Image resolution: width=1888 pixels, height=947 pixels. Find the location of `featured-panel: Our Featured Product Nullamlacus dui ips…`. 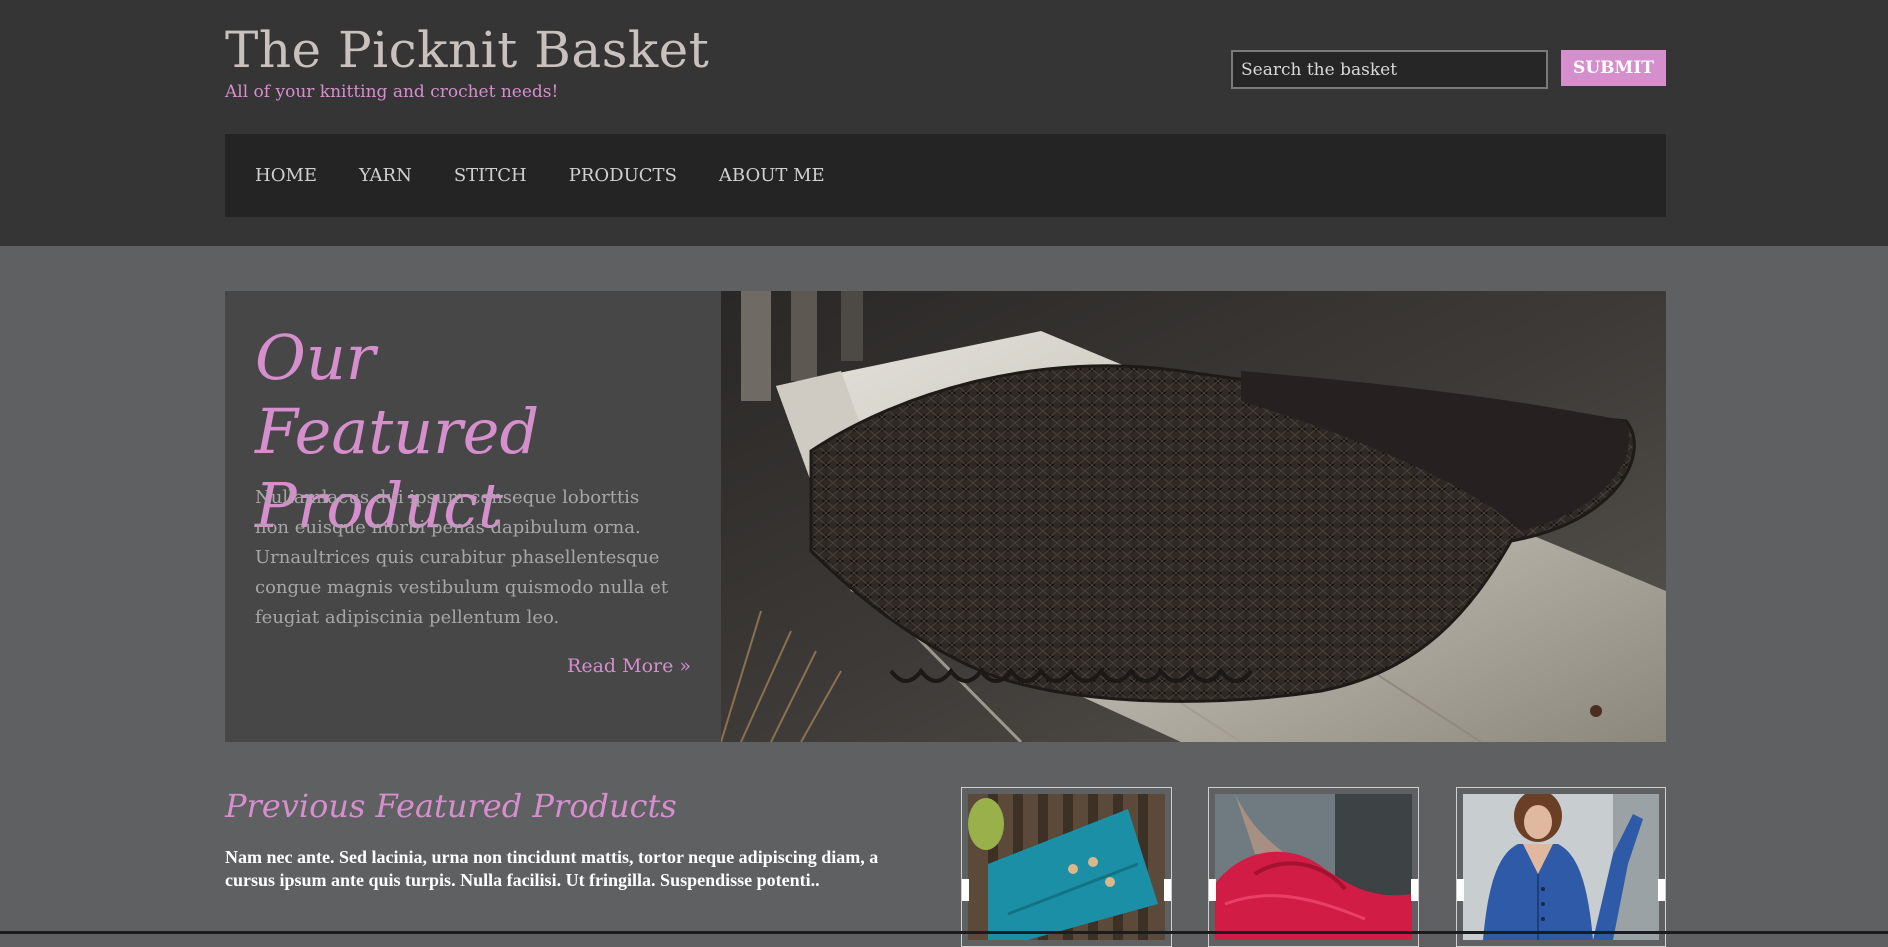

featured-panel: Our Featured Product Nullamlacus dui ips… is located at coordinates (473, 516).